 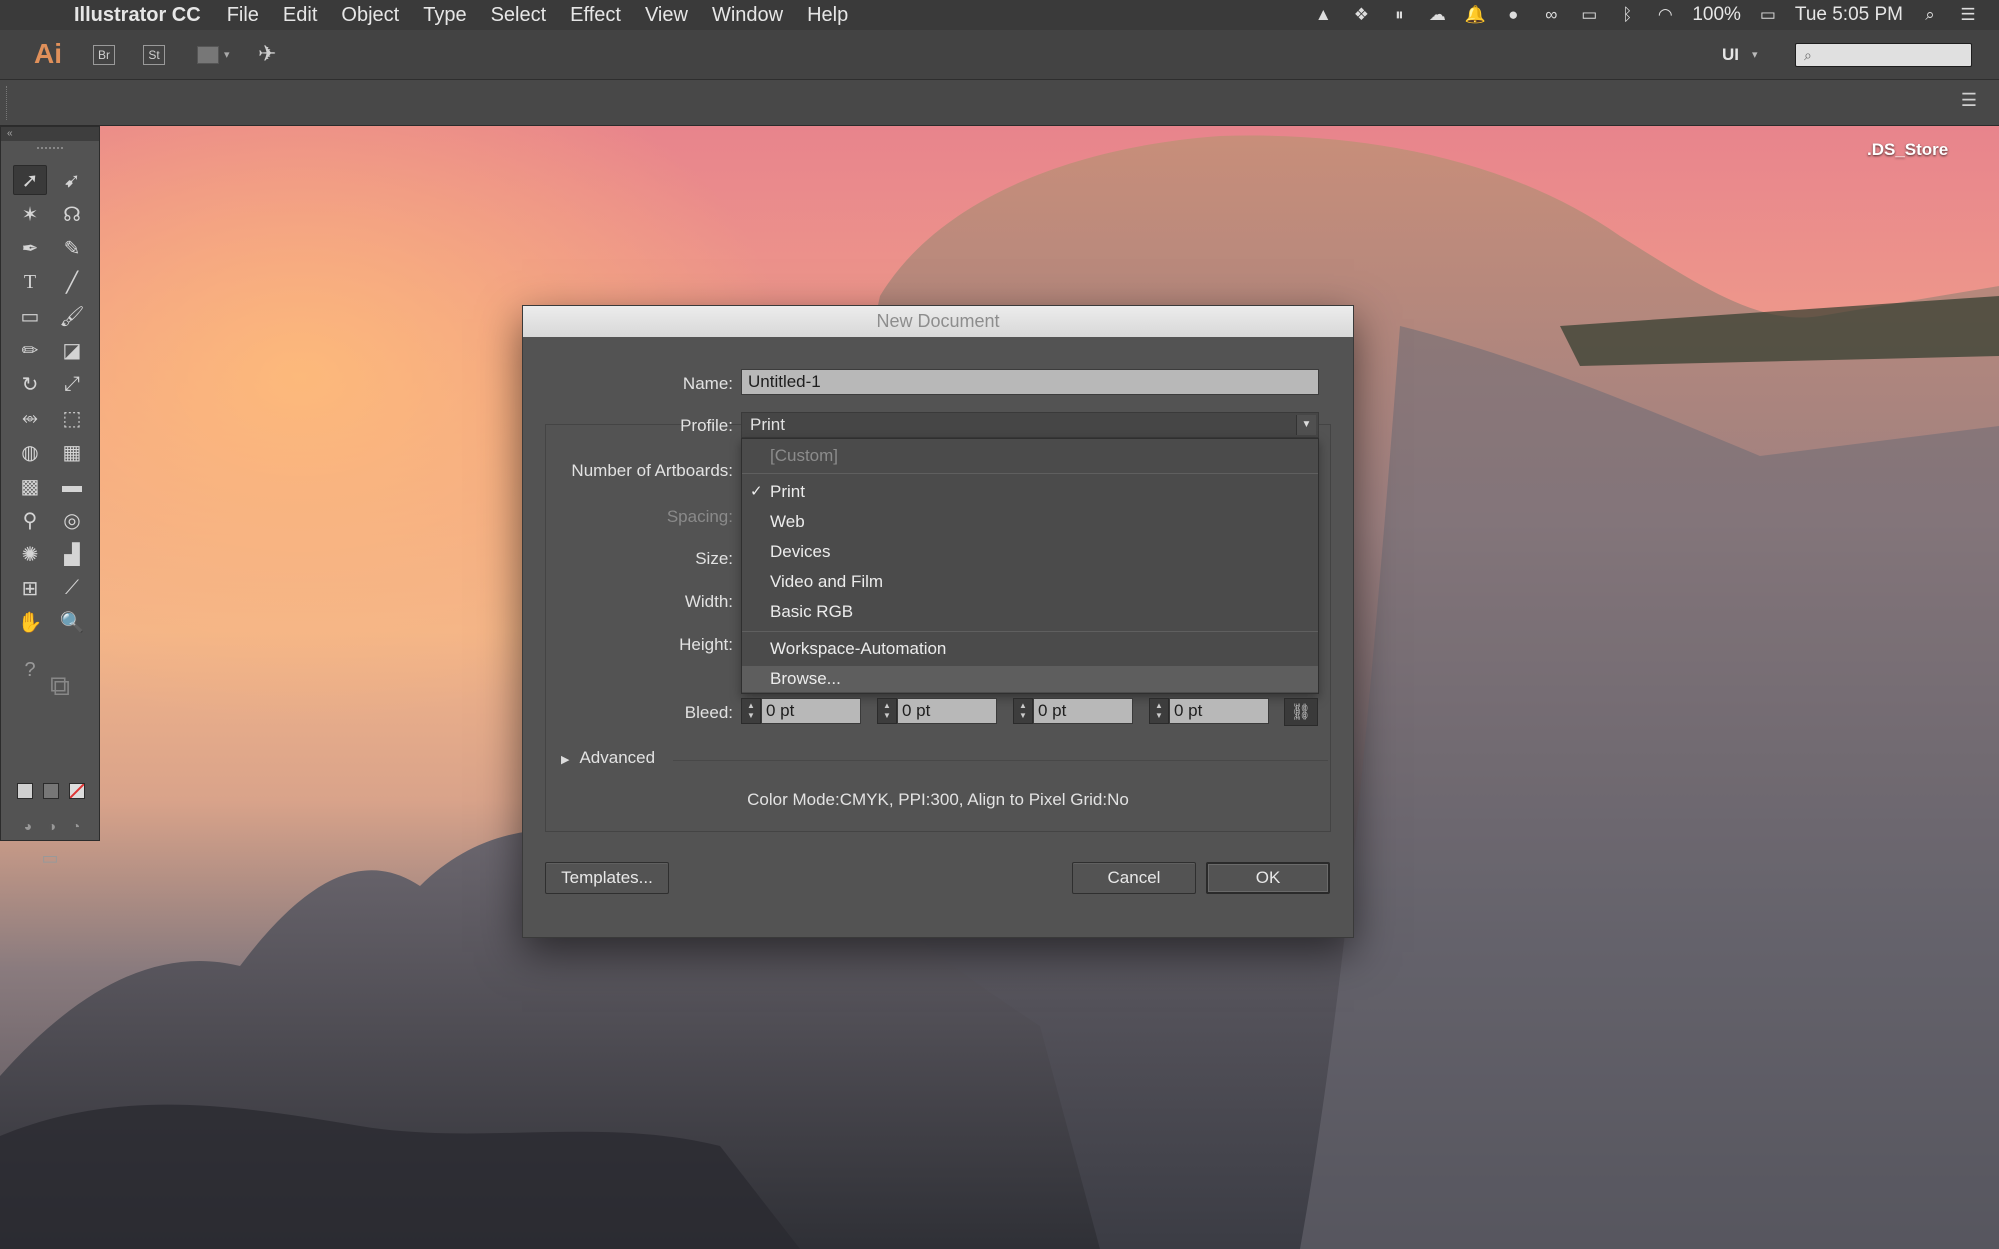 I want to click on zoom-tool-icon: 🔍, so click(x=72, y=622).